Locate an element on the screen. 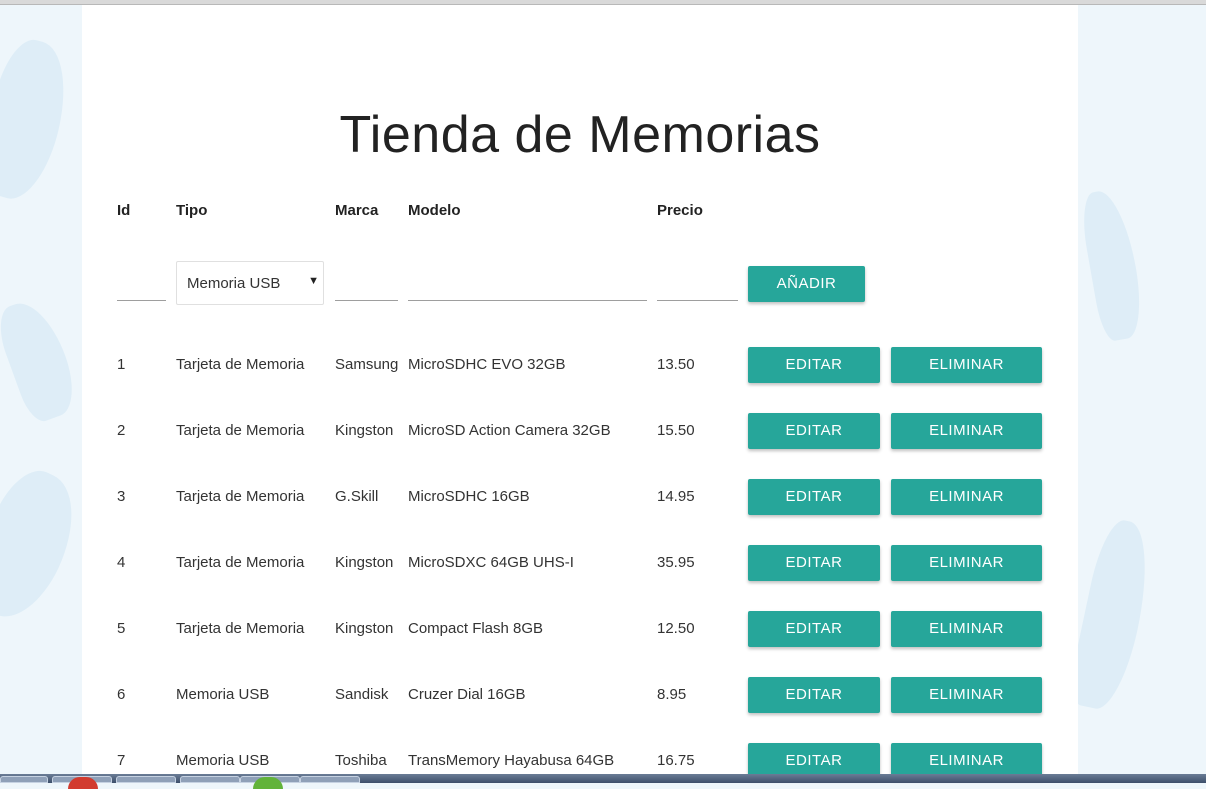 The width and height of the screenshot is (1206, 789). id-input is located at coordinates (141, 288).